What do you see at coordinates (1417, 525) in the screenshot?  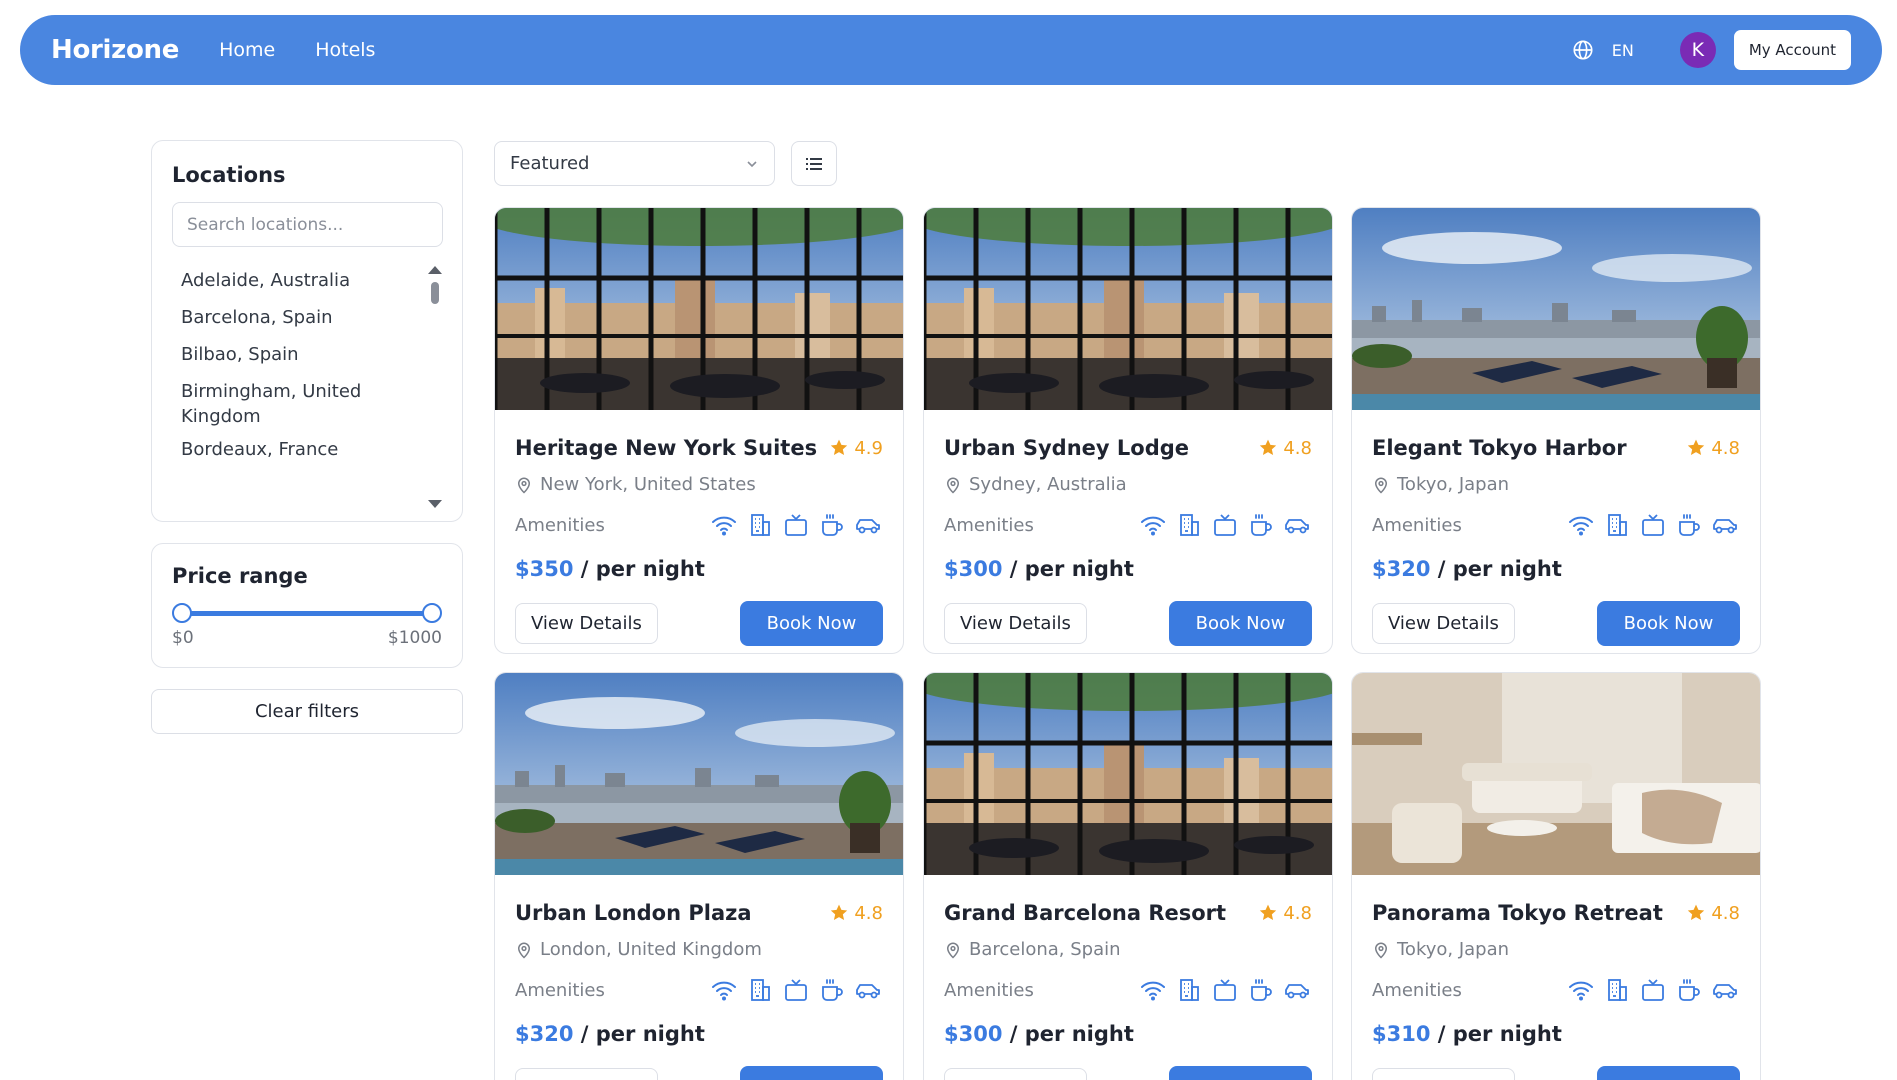 I see `amenities-label: Amenities` at bounding box center [1417, 525].